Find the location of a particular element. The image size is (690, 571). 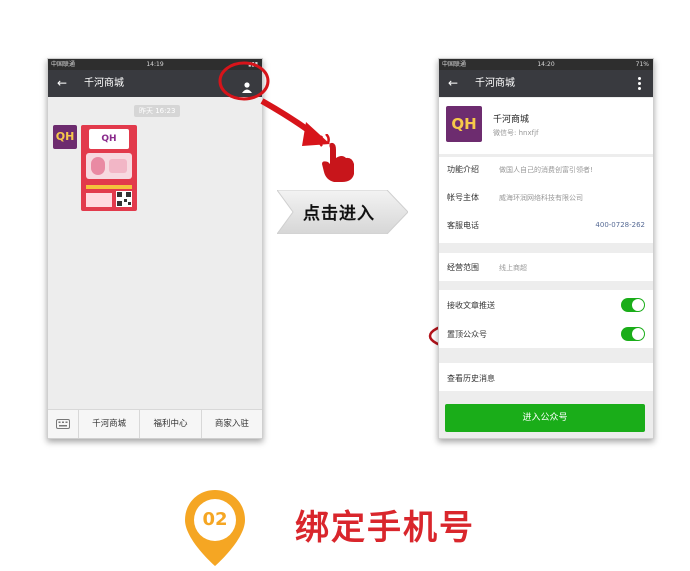

account-header: QH 千河商城 微信号: hnxfjf is located at coordinates (546, 126).